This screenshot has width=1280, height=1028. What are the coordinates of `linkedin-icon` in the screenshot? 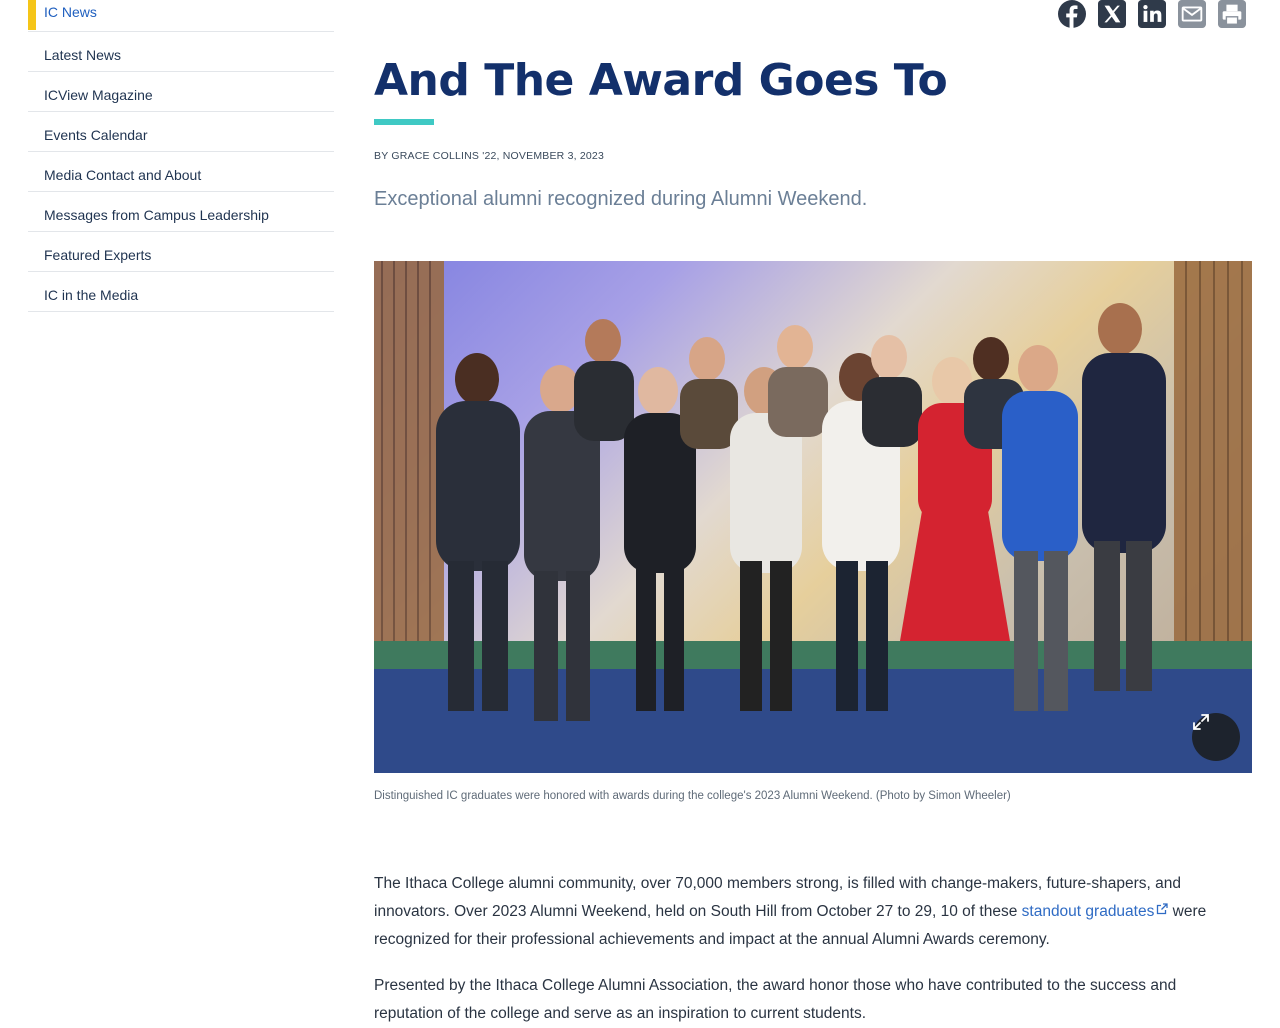 It's located at (1152, 14).